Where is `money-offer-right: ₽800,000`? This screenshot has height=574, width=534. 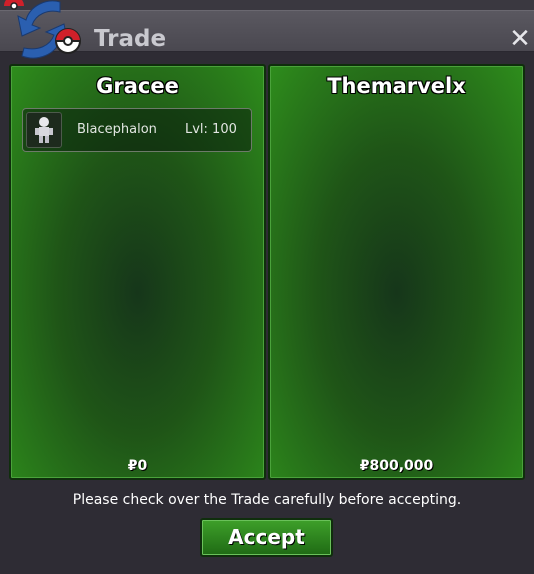
money-offer-right: ₽800,000 is located at coordinates (396, 466).